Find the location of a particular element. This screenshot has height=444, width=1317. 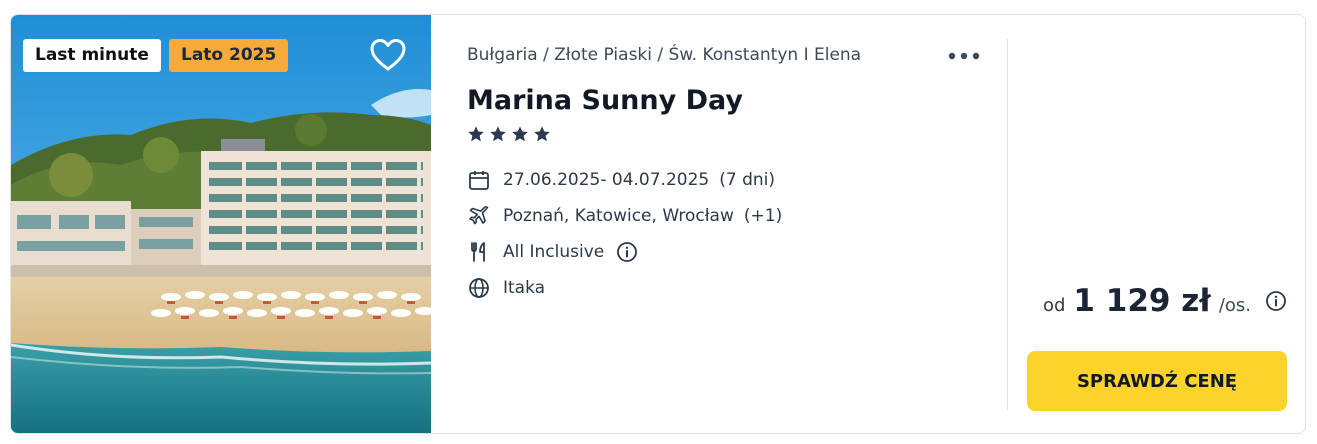

more-options-button is located at coordinates (964, 56).